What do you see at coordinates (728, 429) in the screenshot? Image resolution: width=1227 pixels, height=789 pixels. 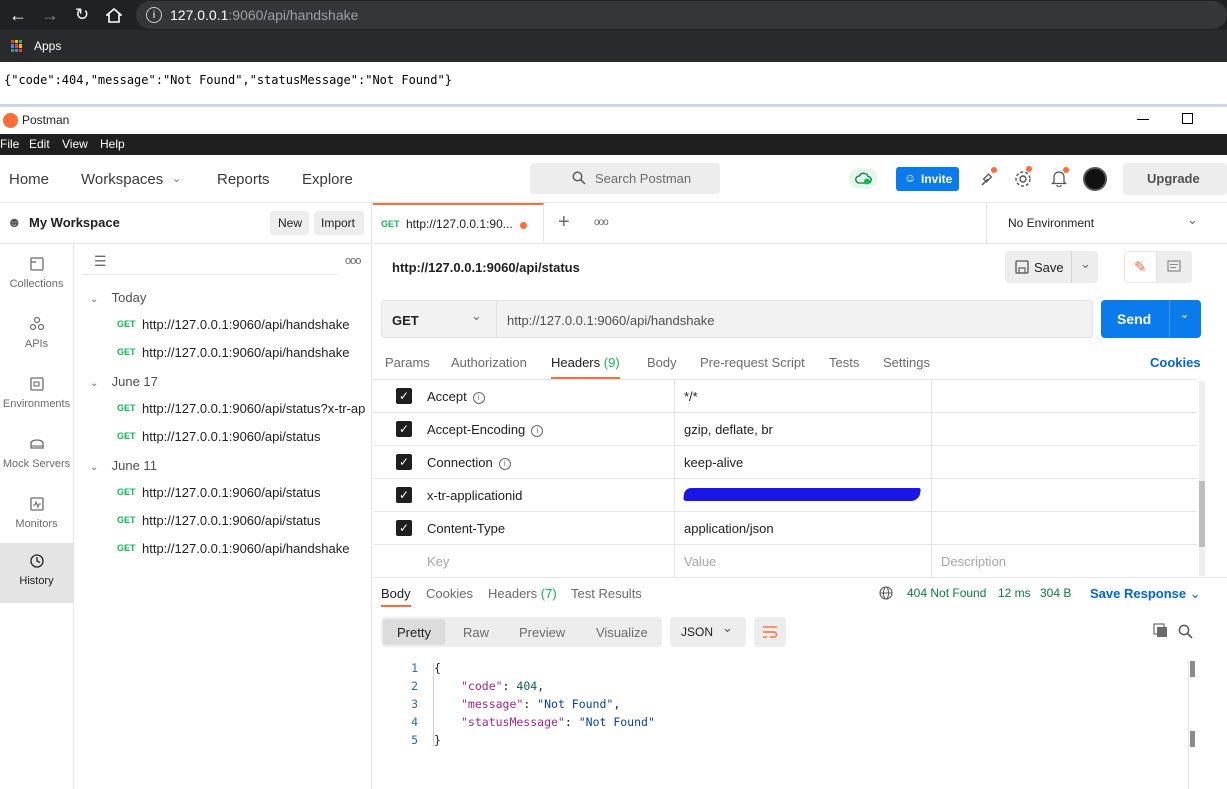 I see `header-value: gzip, deflate, br` at bounding box center [728, 429].